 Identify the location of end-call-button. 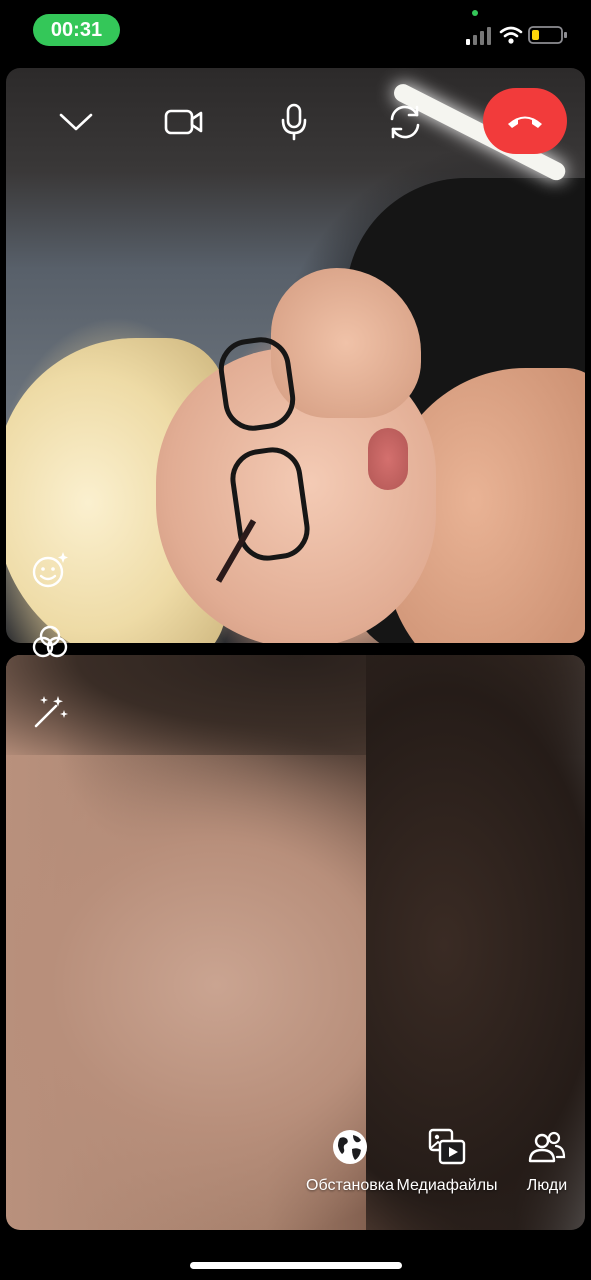
(525, 121).